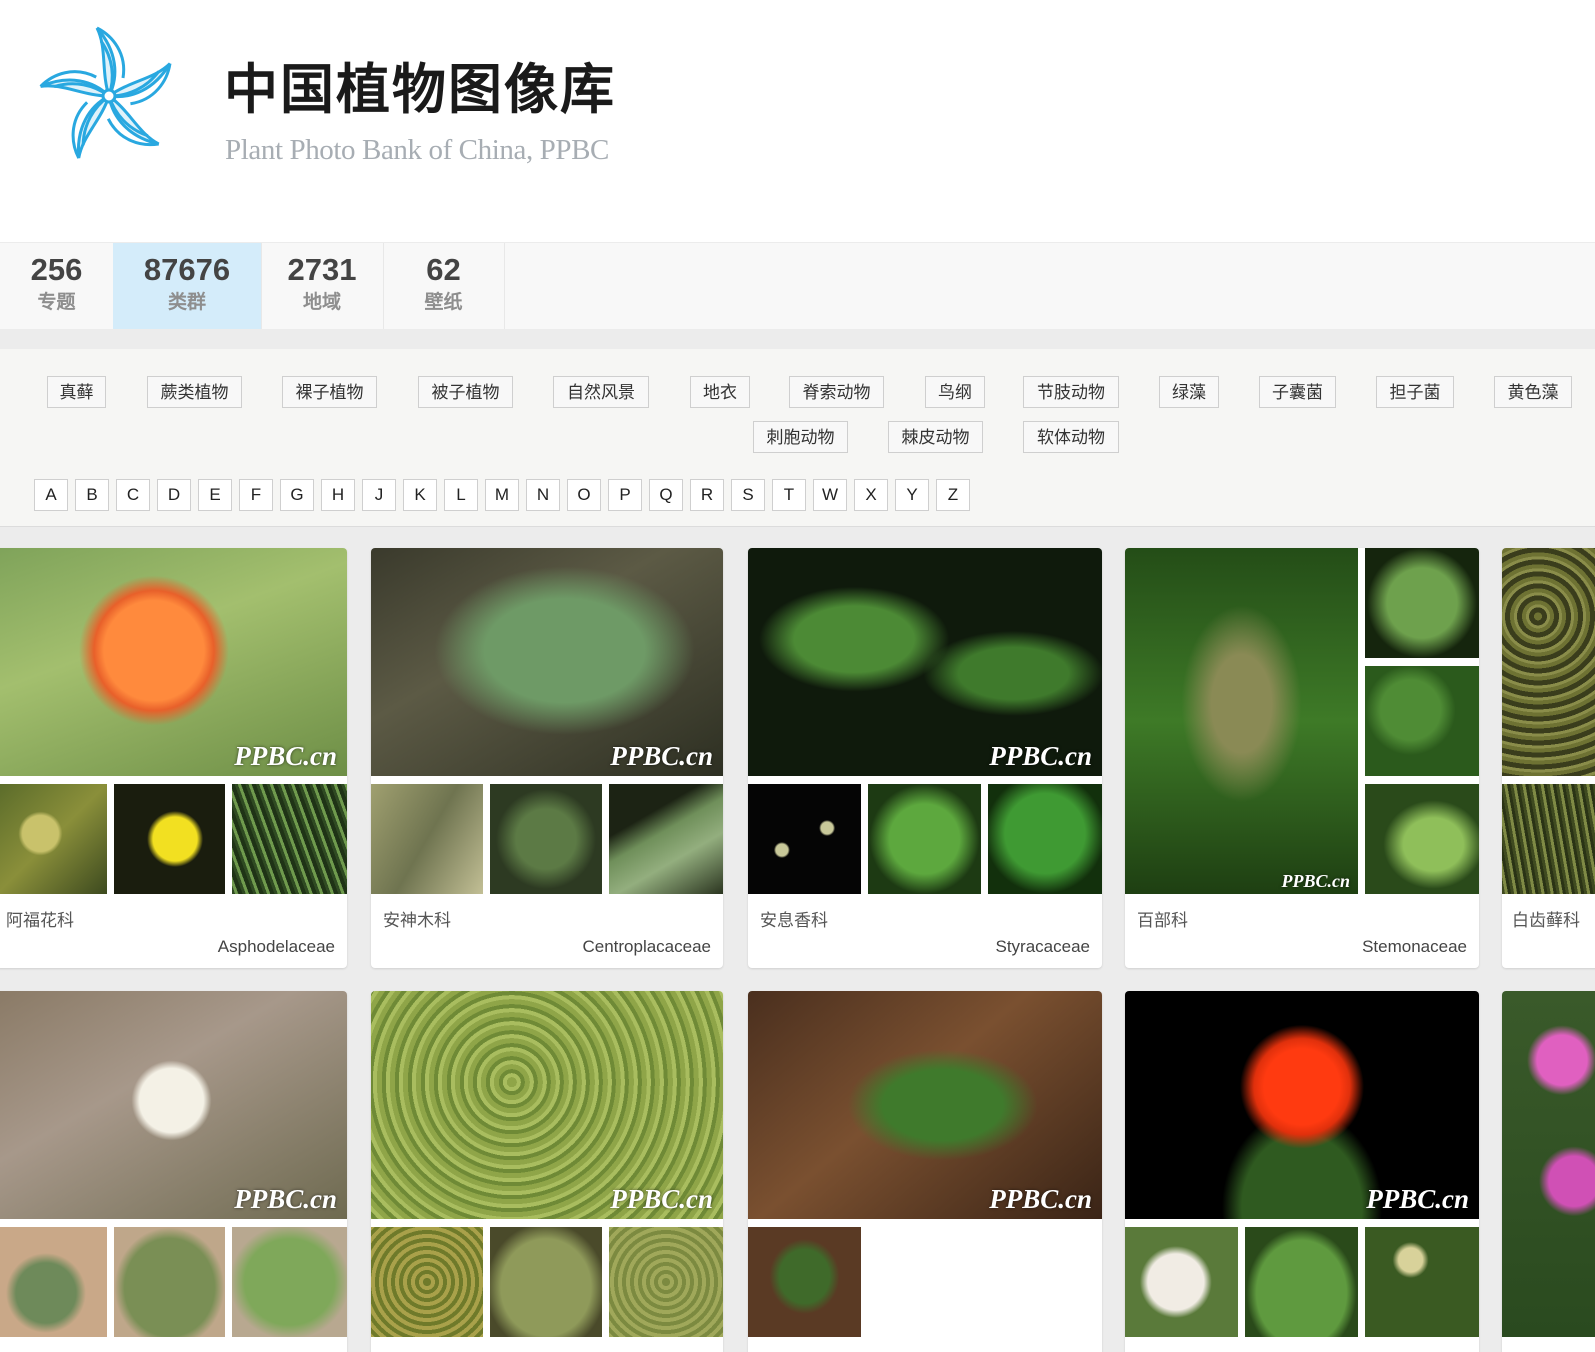 The height and width of the screenshot is (1352, 1595). What do you see at coordinates (379, 495) in the screenshot?
I see `letter-filter-j: J` at bounding box center [379, 495].